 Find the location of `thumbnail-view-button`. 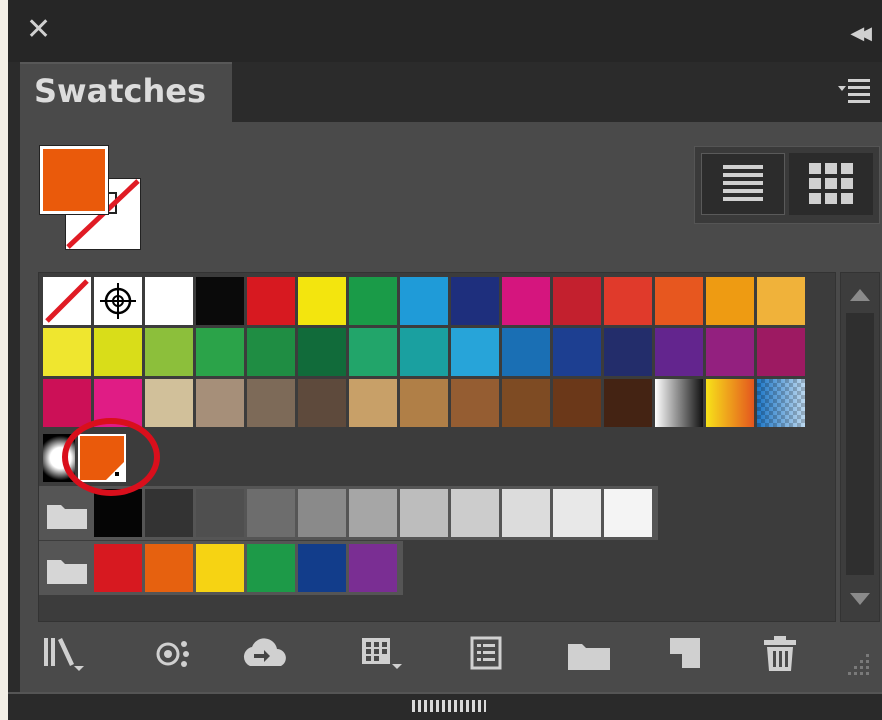

thumbnail-view-button is located at coordinates (831, 184).